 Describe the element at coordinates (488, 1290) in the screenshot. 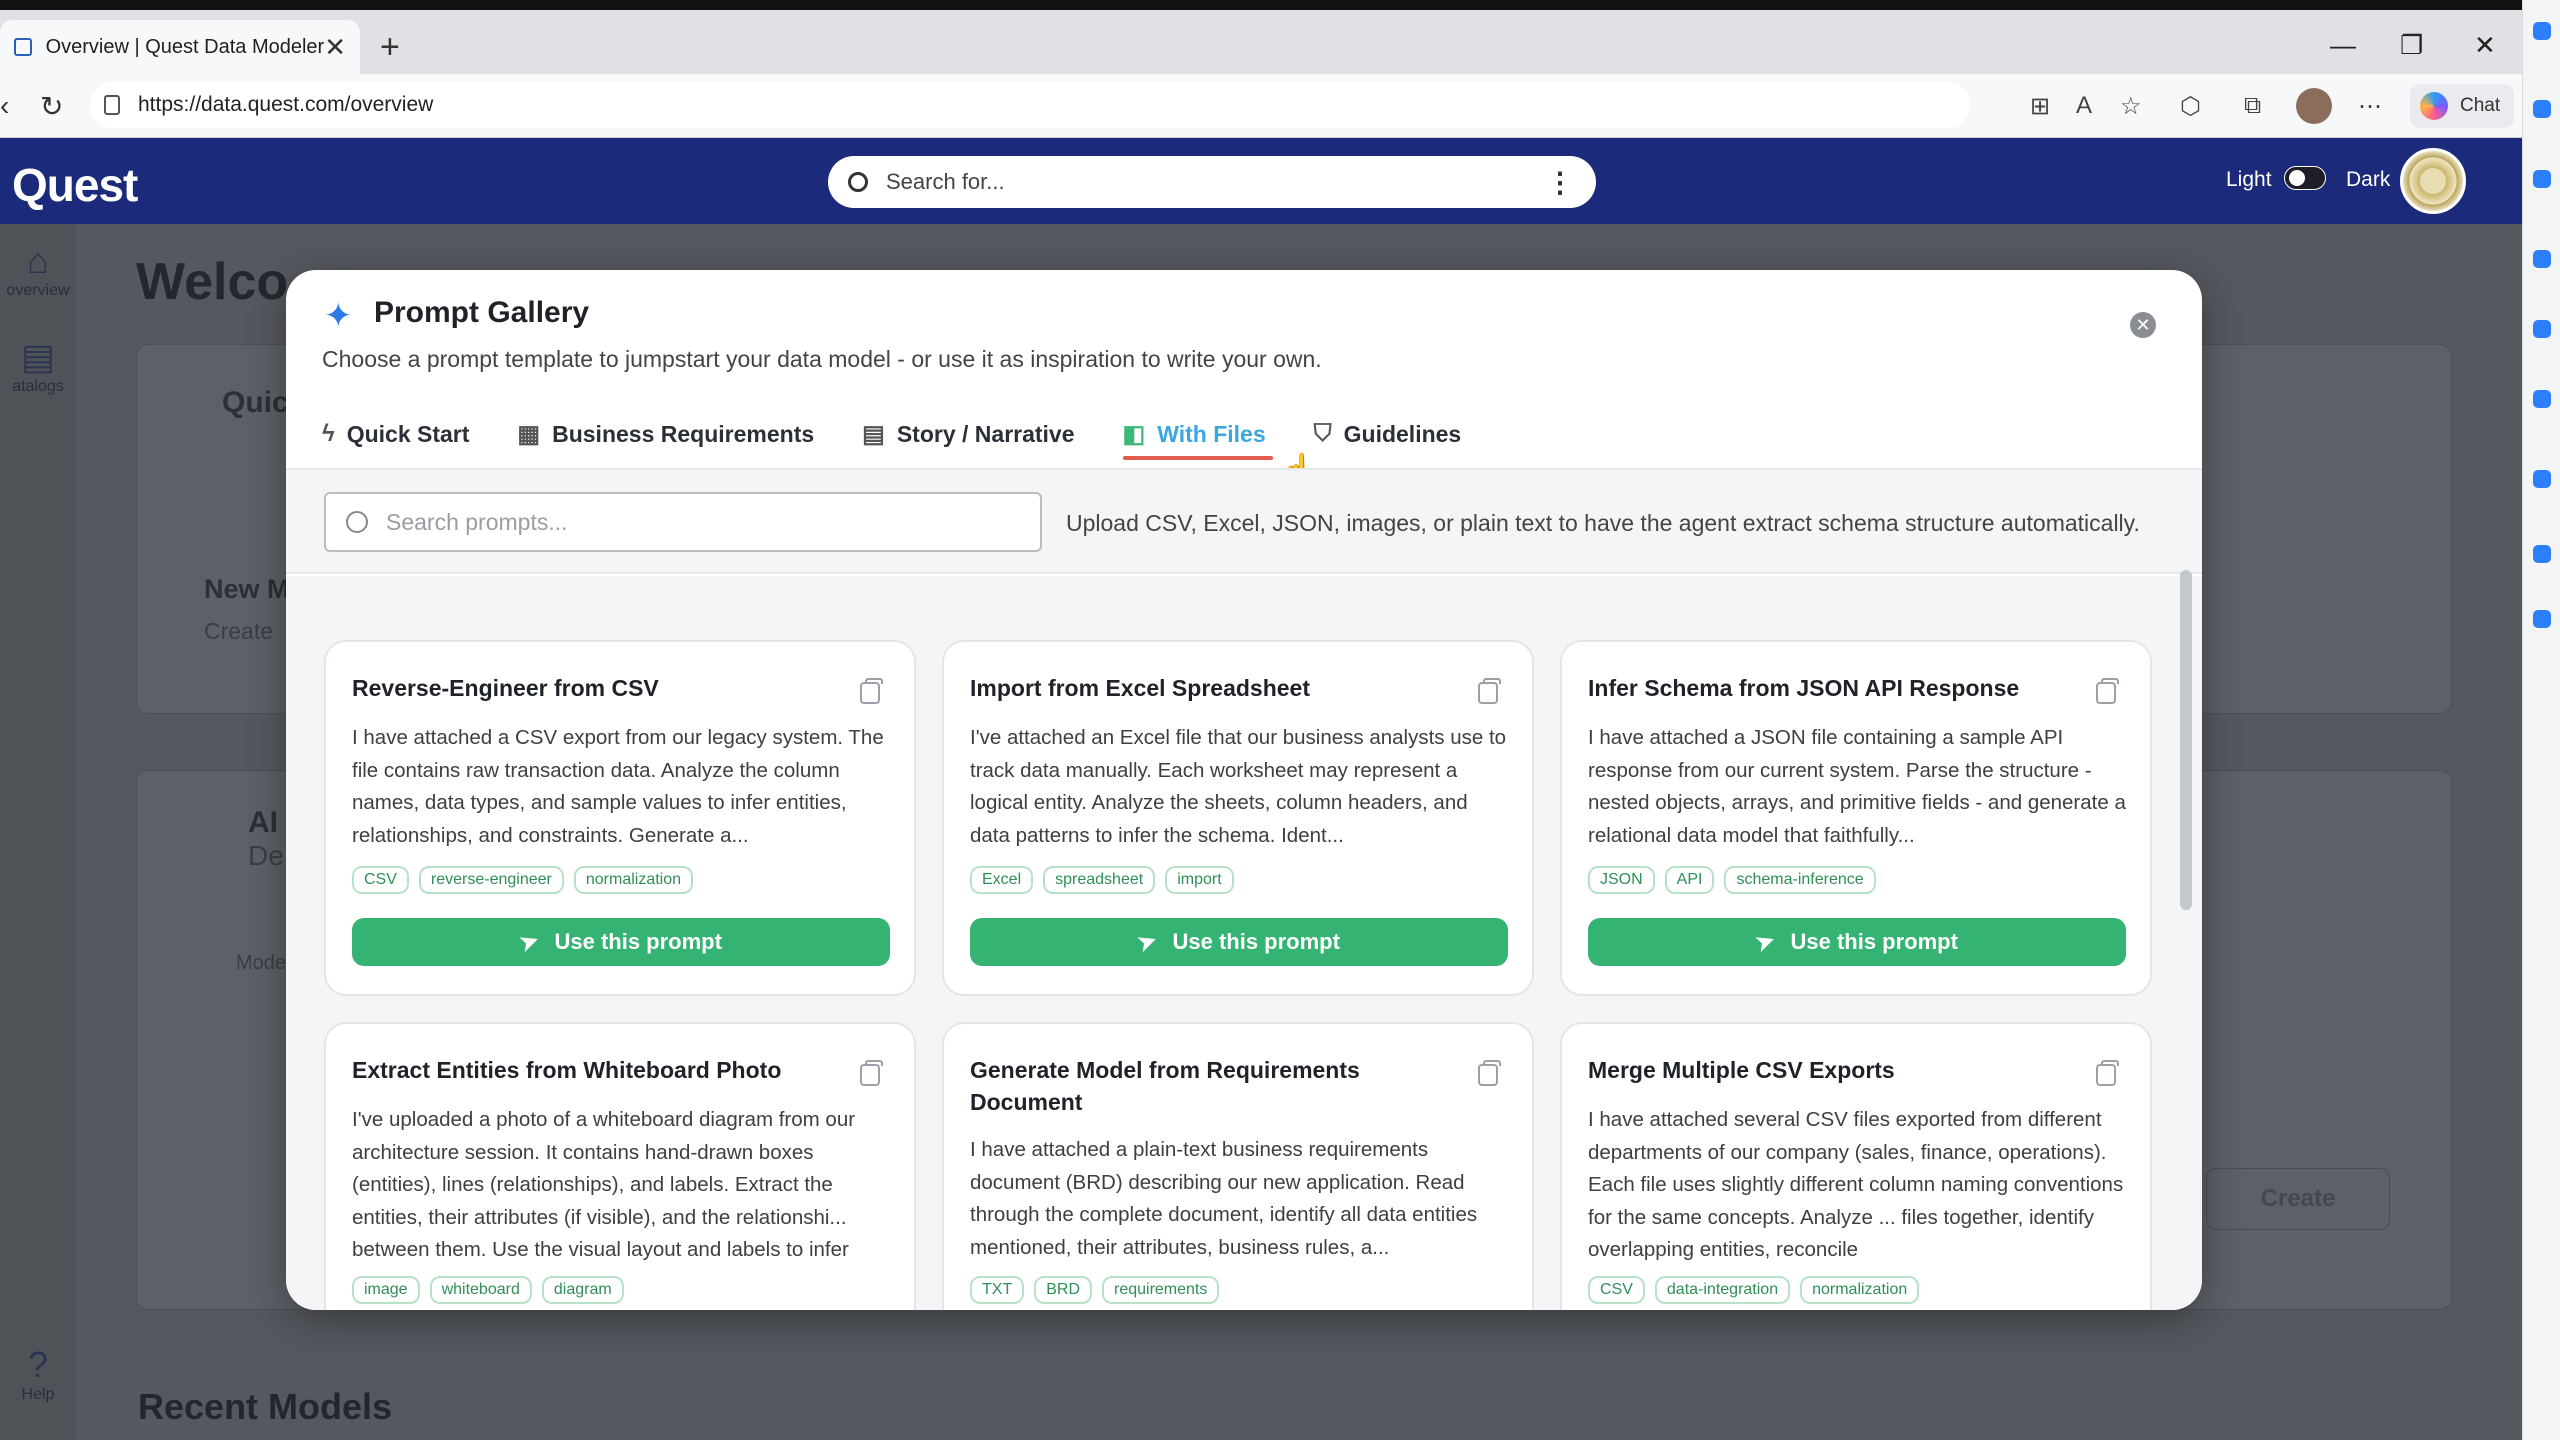

I see `card-tags: image whiteboard diagram` at that location.